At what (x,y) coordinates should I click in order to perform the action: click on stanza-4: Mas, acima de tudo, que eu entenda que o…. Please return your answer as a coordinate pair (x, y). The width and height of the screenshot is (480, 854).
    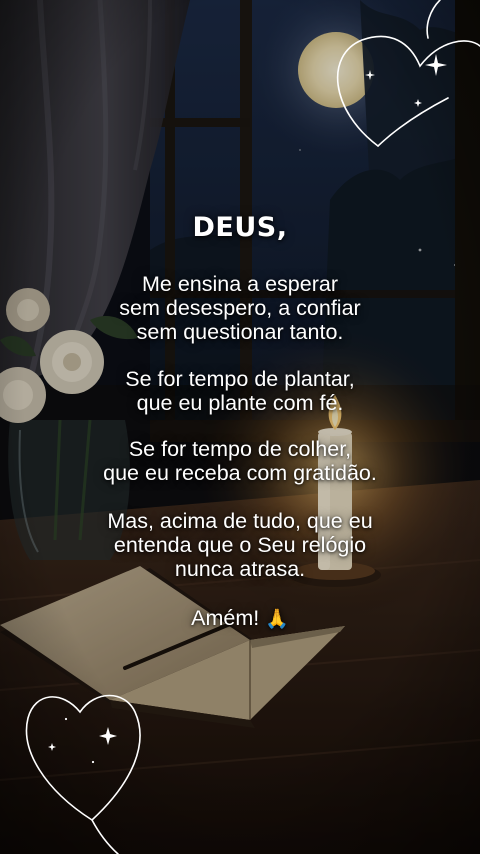
    Looking at the image, I should click on (240, 545).